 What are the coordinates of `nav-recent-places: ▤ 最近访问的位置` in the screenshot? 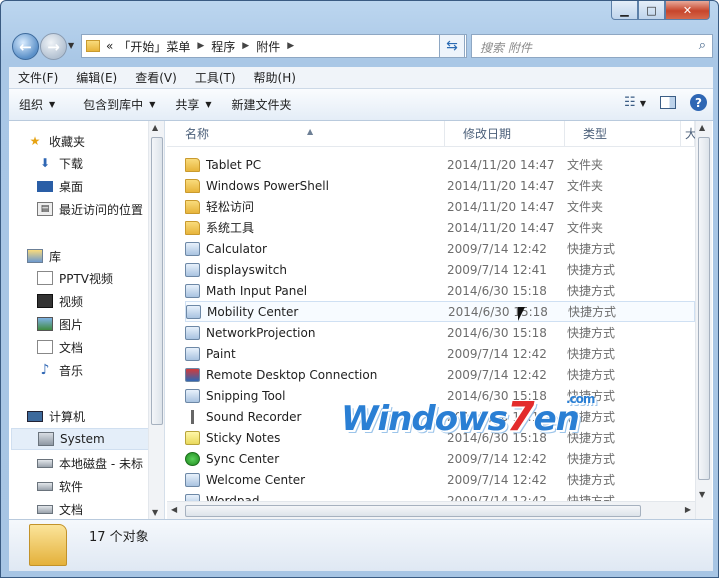 It's located at (100, 209).